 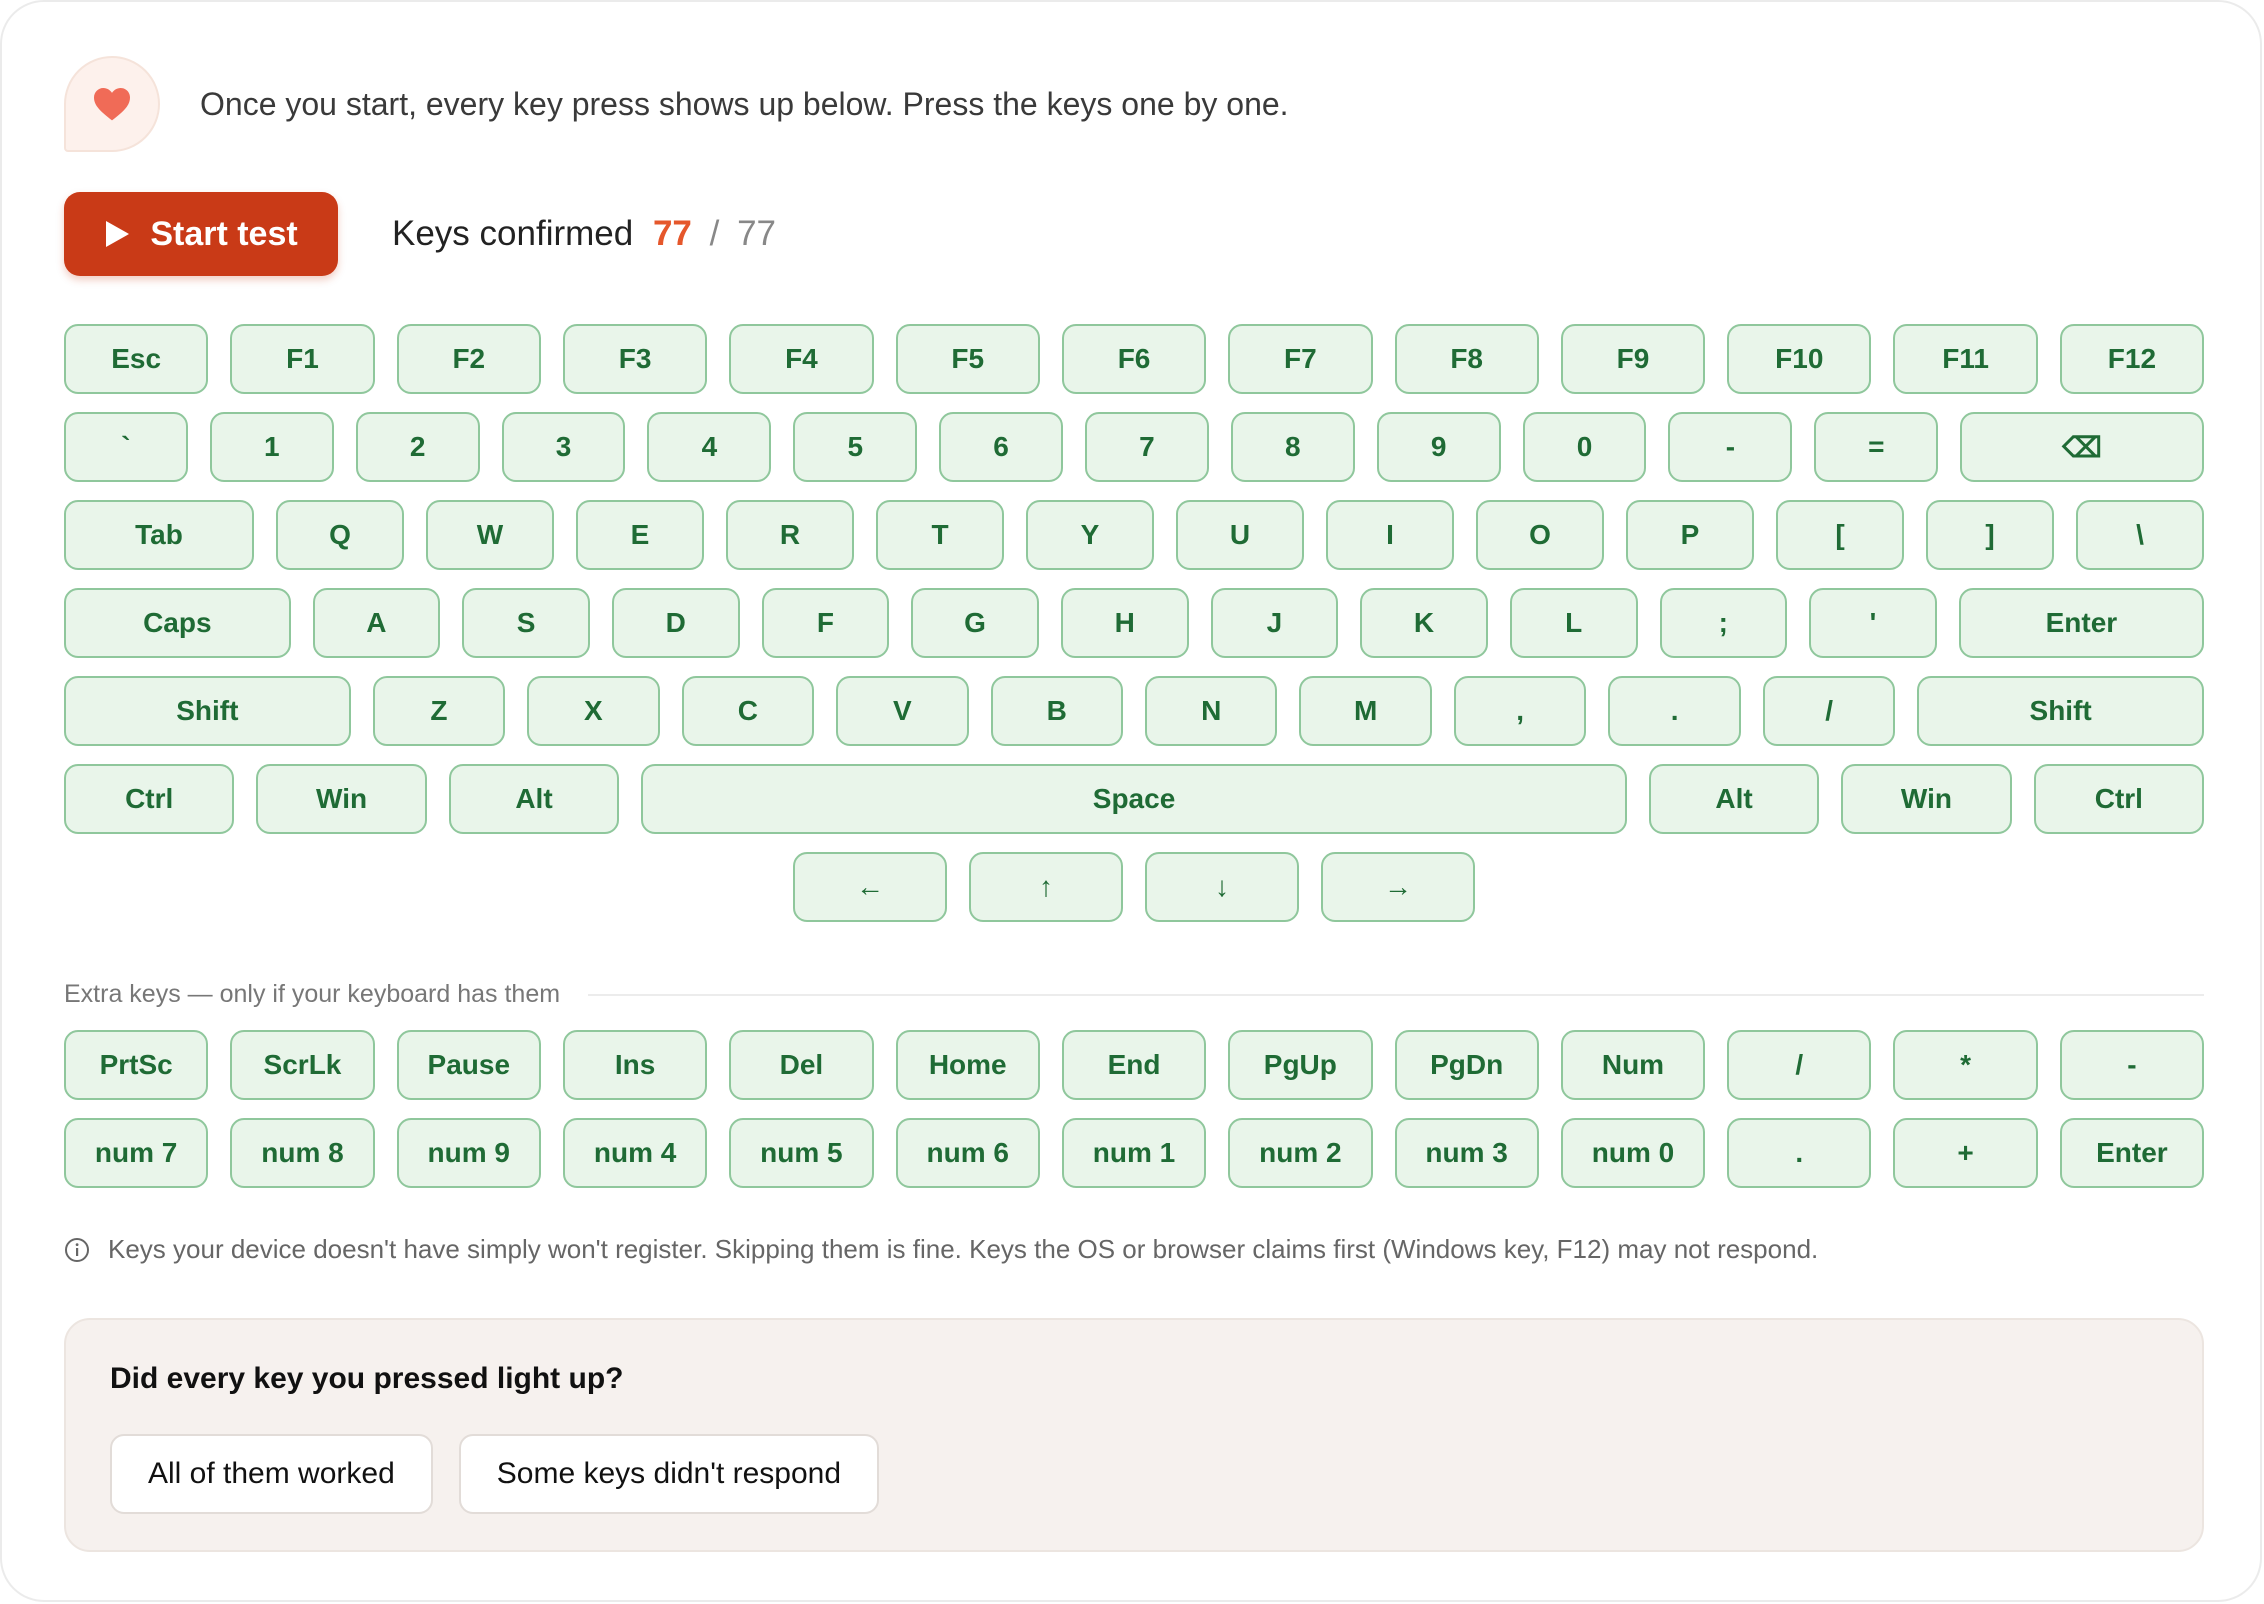 What do you see at coordinates (2132, 359) in the screenshot?
I see `key-f12: F12` at bounding box center [2132, 359].